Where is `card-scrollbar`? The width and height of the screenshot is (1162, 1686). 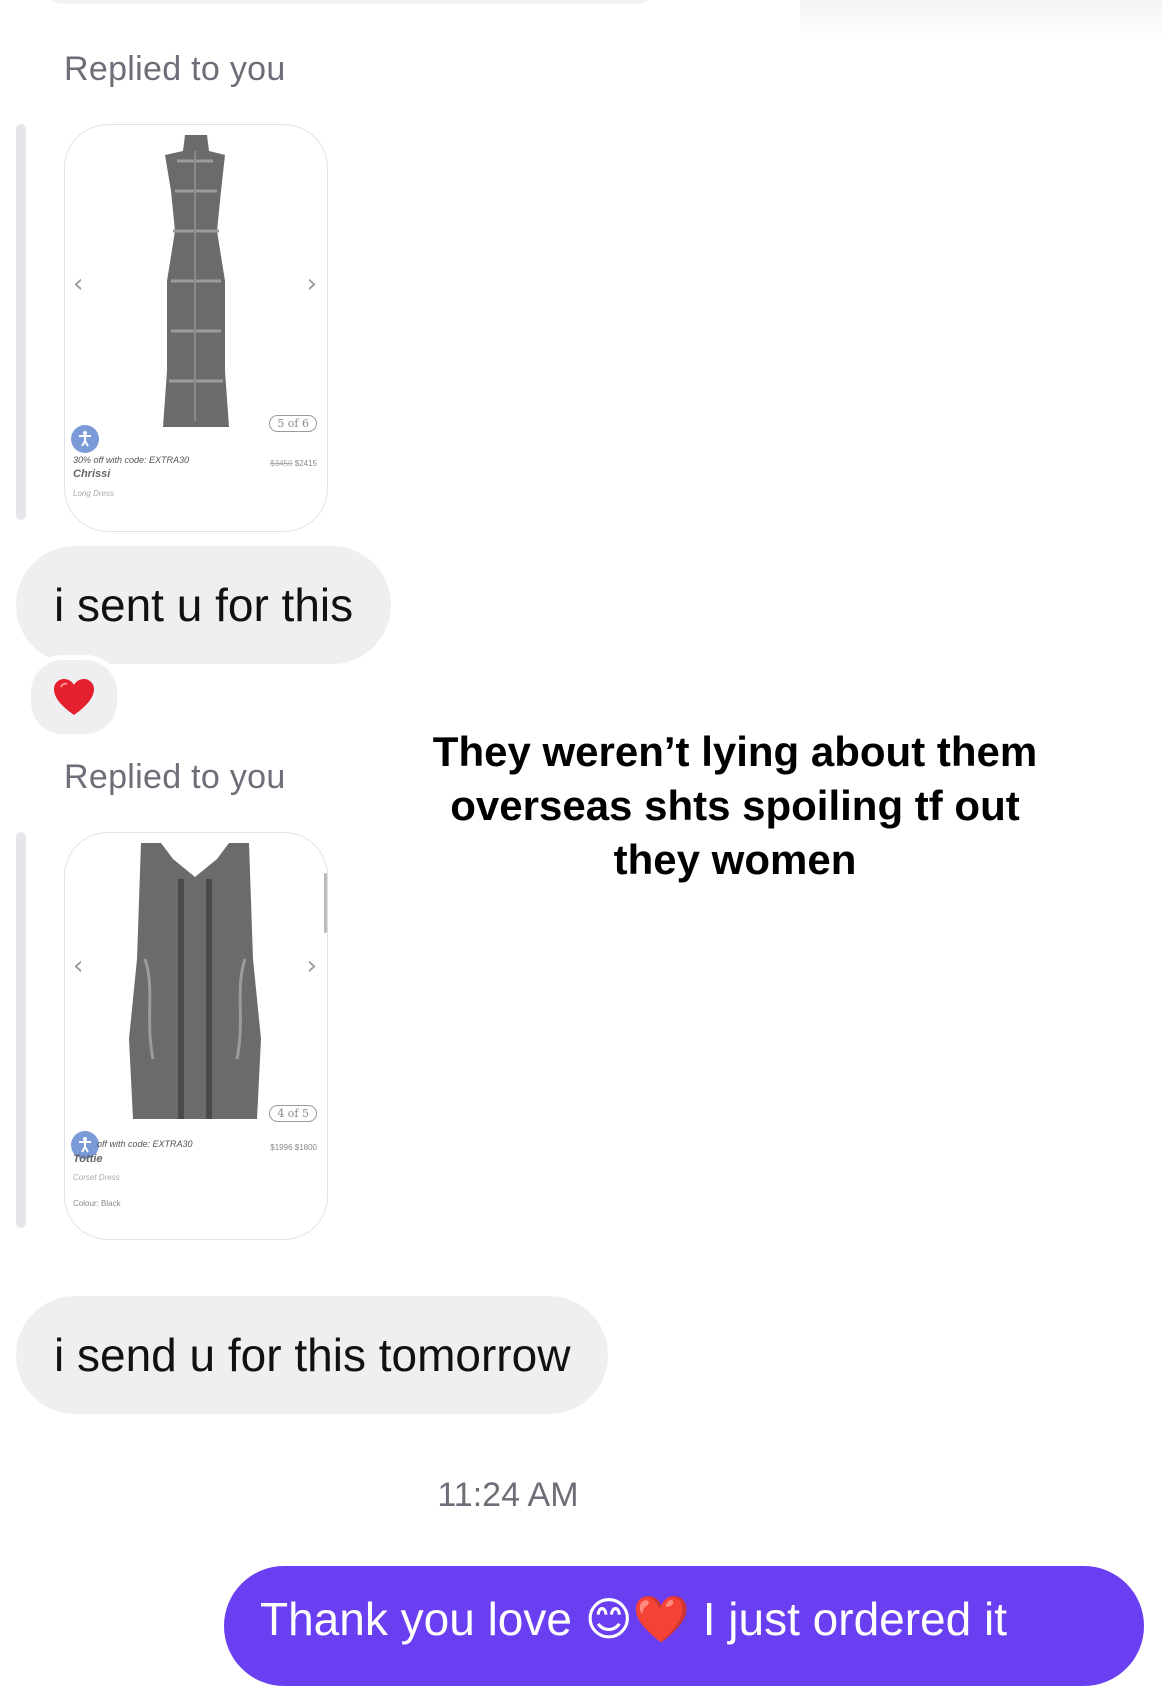
card-scrollbar is located at coordinates (325, 903).